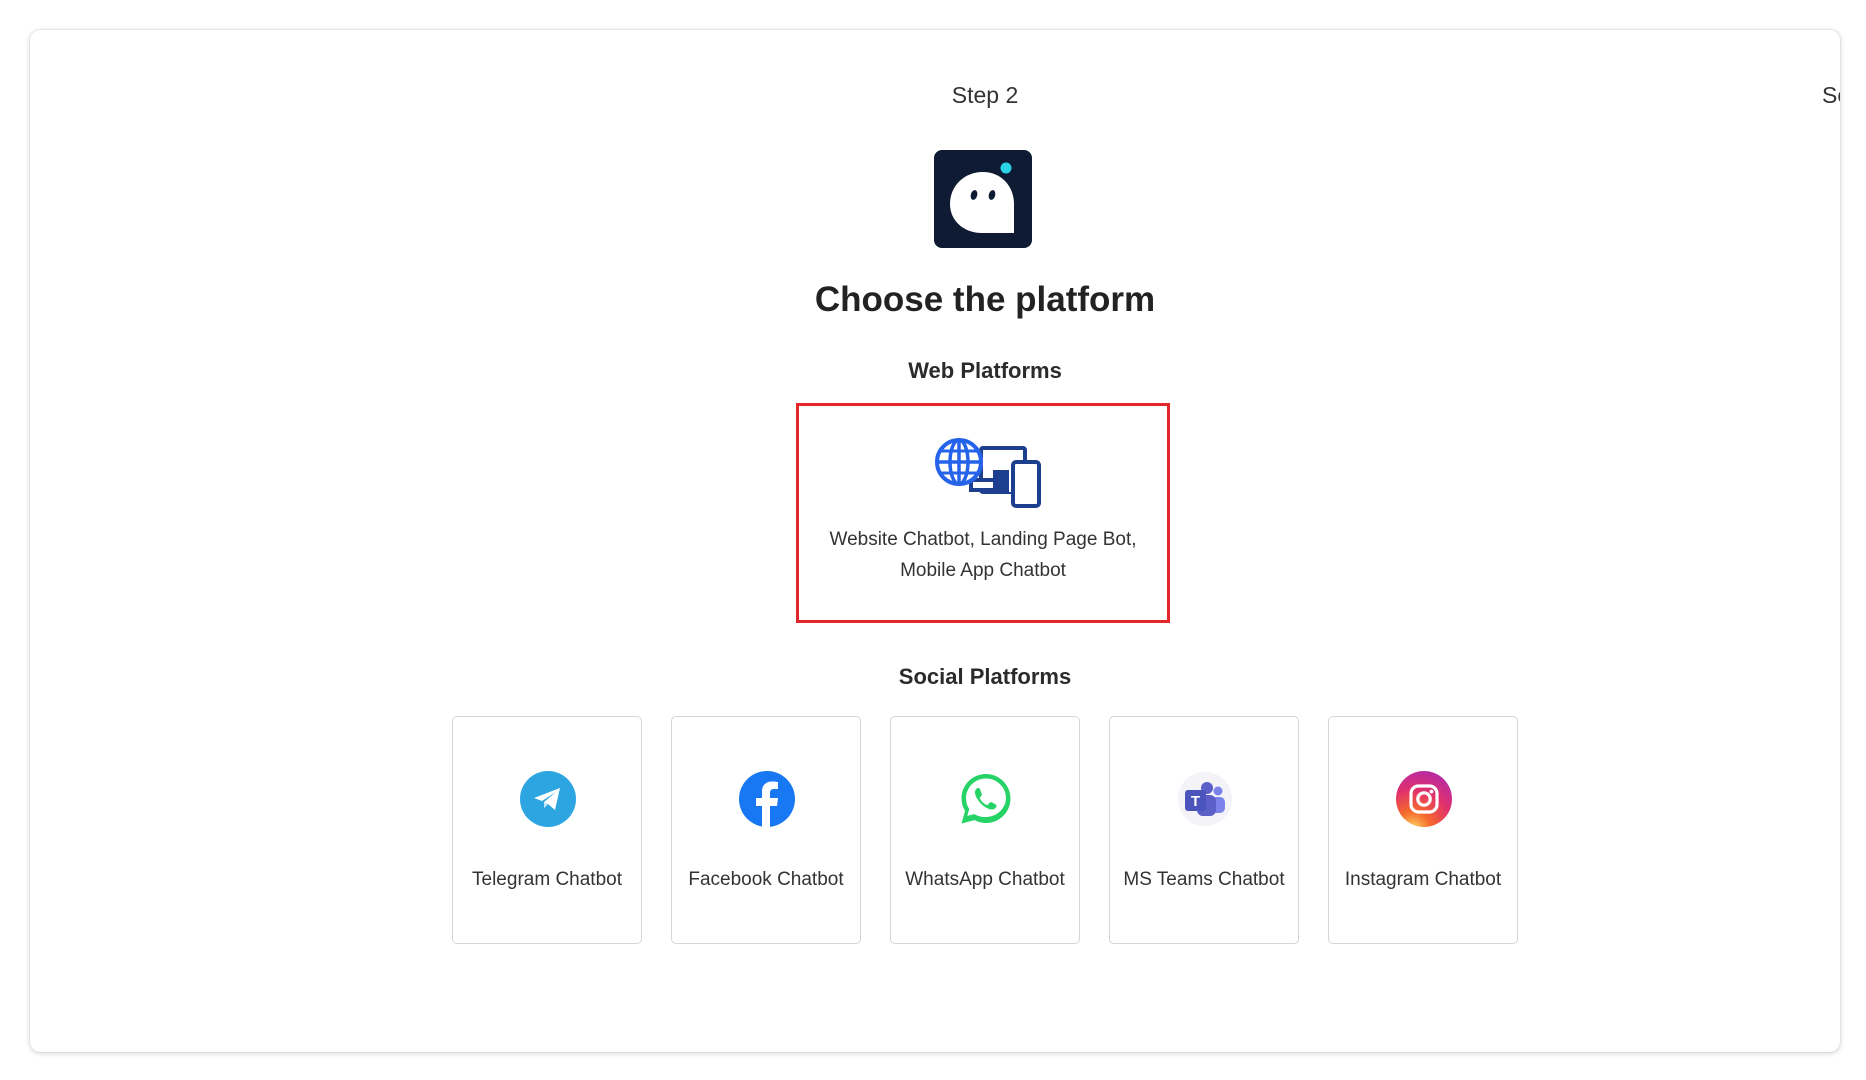  Describe the element at coordinates (547, 830) in the screenshot. I see `telegram-card: Telegram Chatbot` at that location.